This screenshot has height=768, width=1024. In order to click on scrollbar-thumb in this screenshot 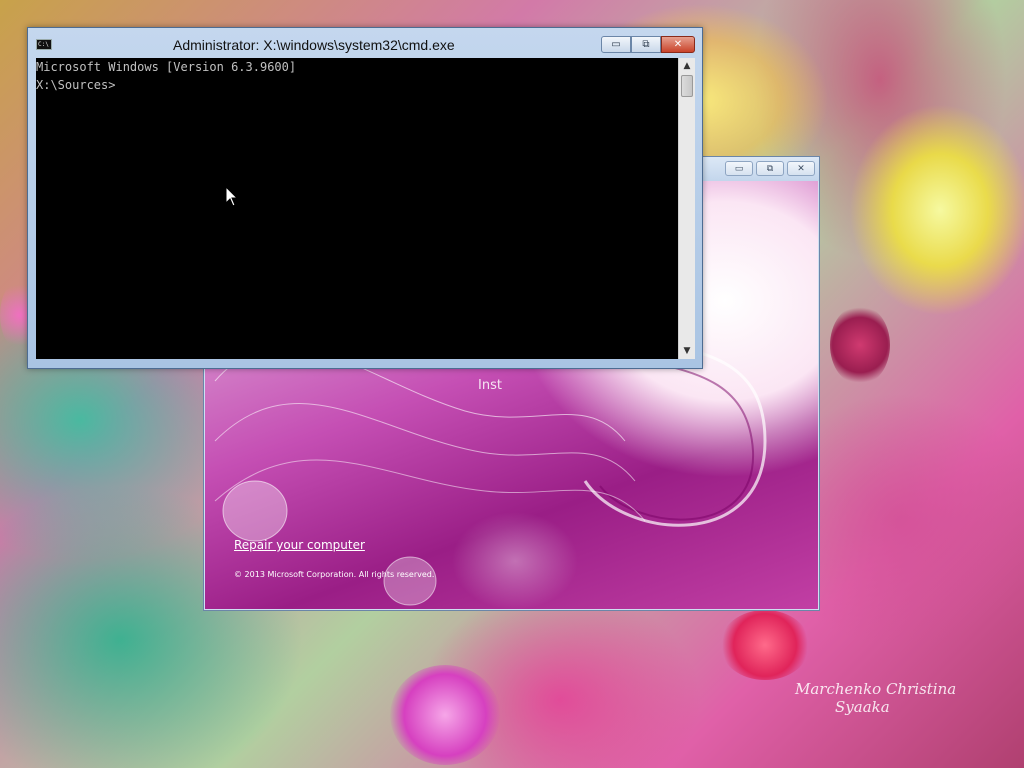, I will do `click(687, 86)`.